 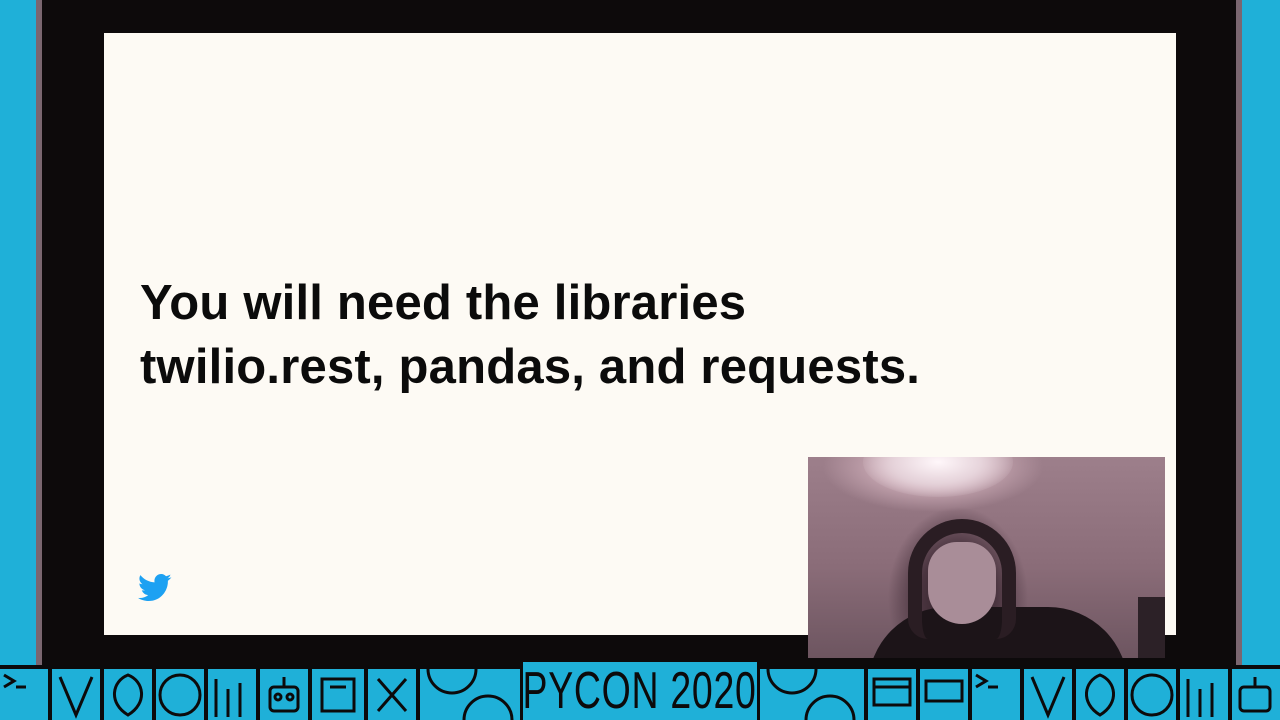 What do you see at coordinates (938, 477) in the screenshot?
I see `webcam-ceiling-light` at bounding box center [938, 477].